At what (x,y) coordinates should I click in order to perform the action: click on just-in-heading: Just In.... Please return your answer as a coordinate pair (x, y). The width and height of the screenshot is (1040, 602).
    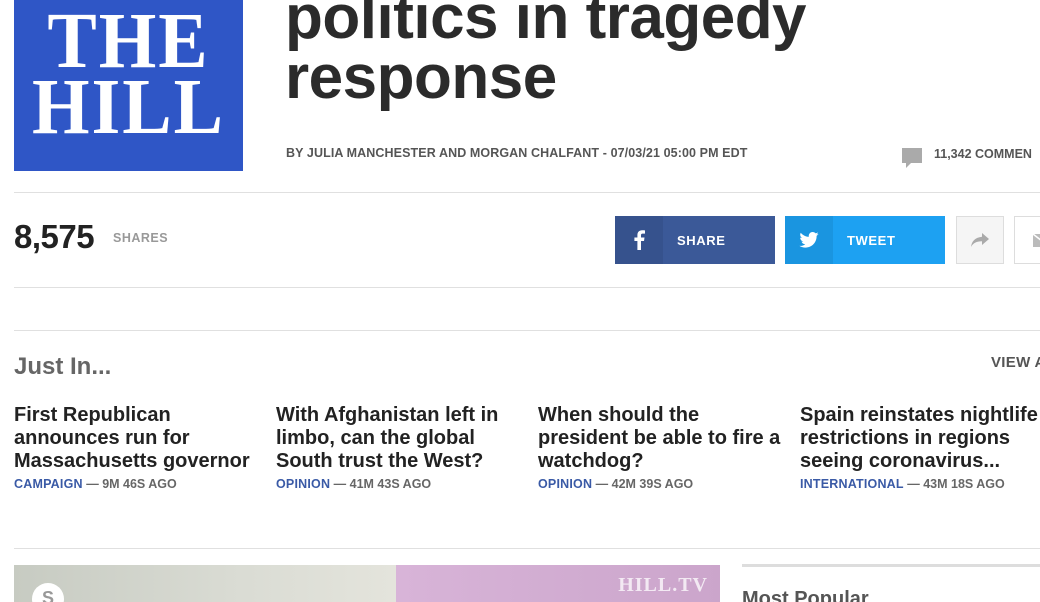
    Looking at the image, I should click on (63, 366).